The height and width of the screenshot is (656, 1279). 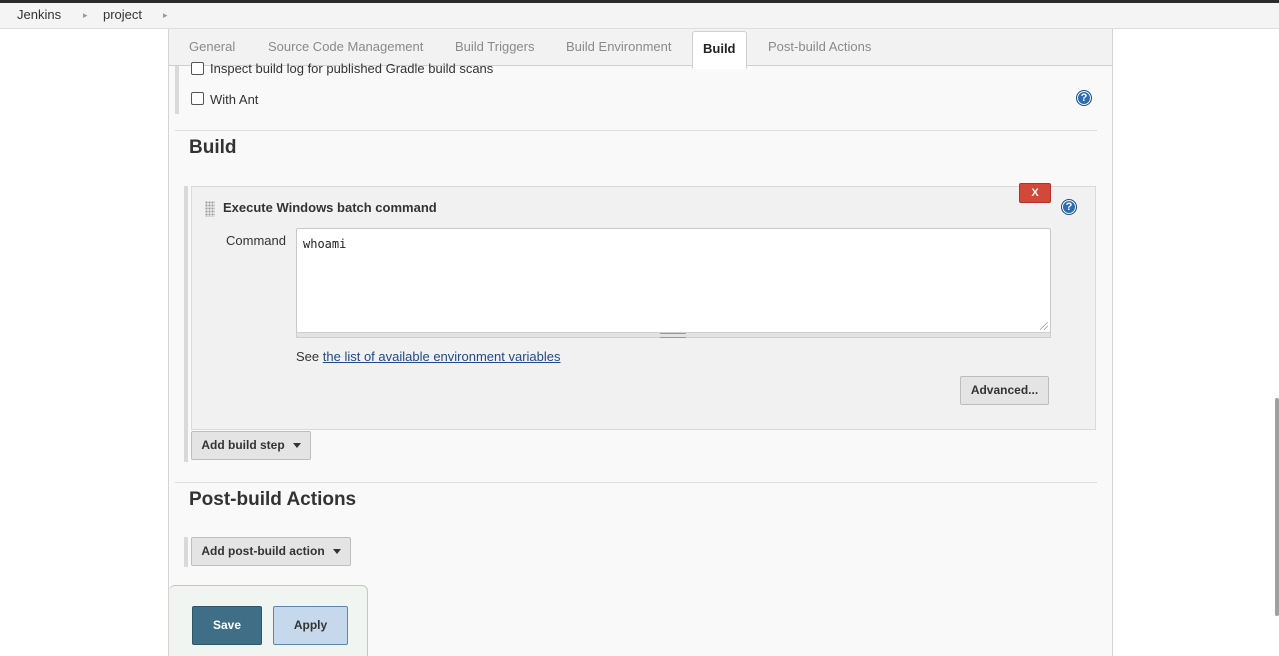 What do you see at coordinates (212, 47) in the screenshot?
I see `tab-general: General` at bounding box center [212, 47].